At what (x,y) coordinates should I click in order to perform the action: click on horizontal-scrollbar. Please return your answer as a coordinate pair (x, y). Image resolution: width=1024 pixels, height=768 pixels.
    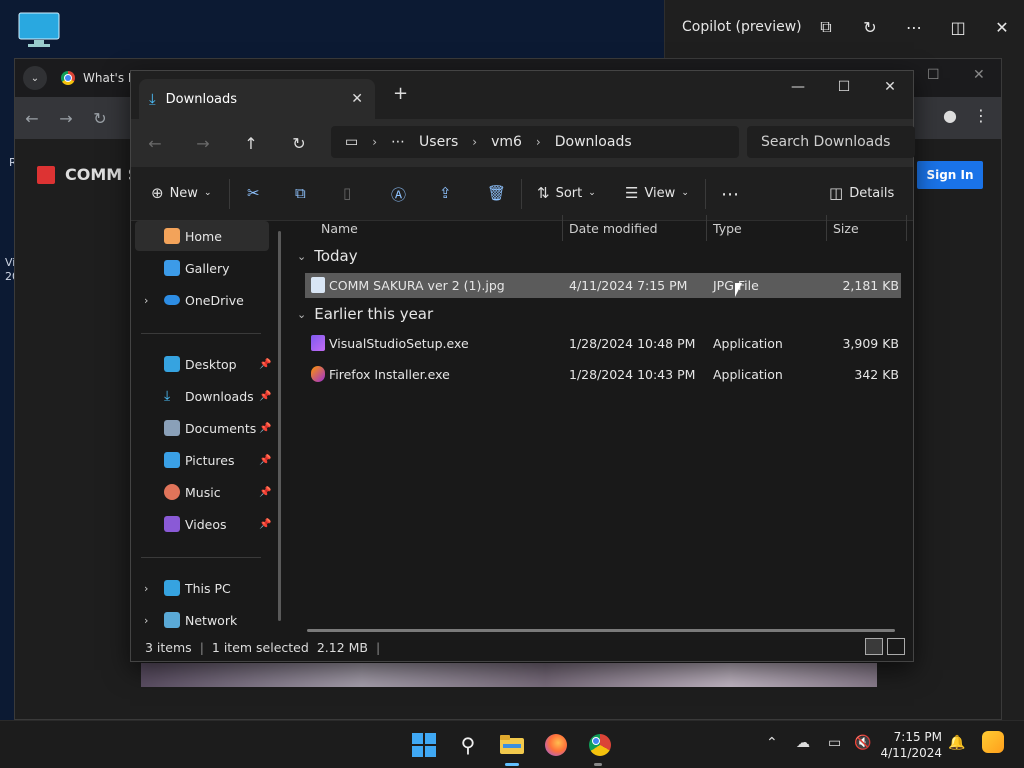
    Looking at the image, I should click on (601, 630).